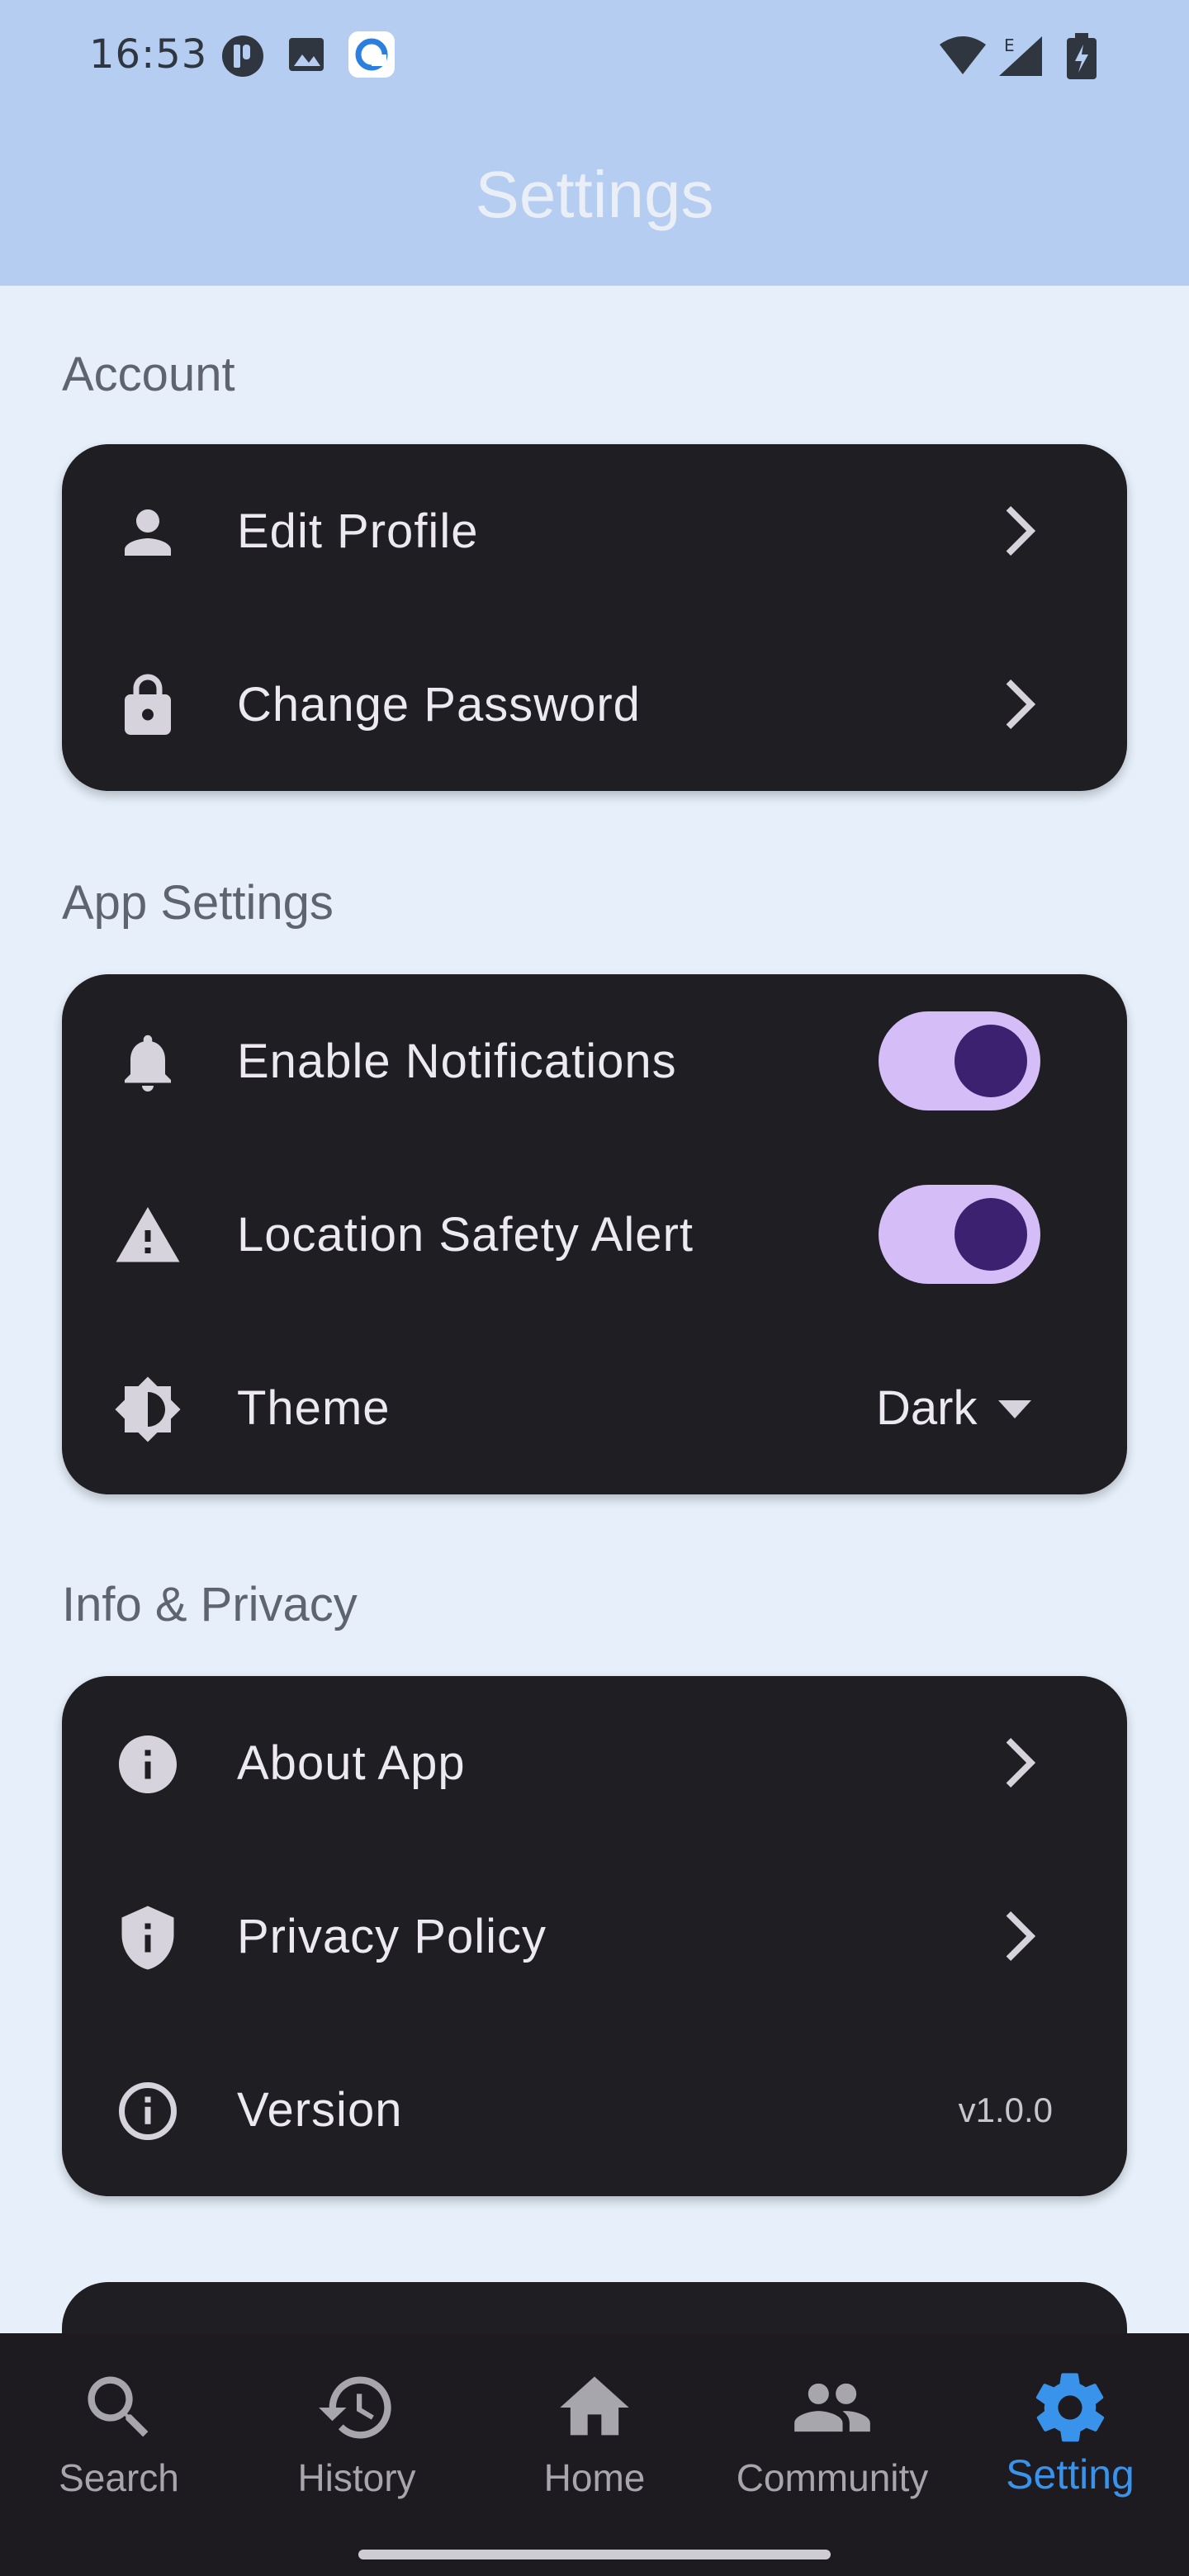 The width and height of the screenshot is (1189, 2576). What do you see at coordinates (594, 2554) in the screenshot?
I see `home-indicator` at bounding box center [594, 2554].